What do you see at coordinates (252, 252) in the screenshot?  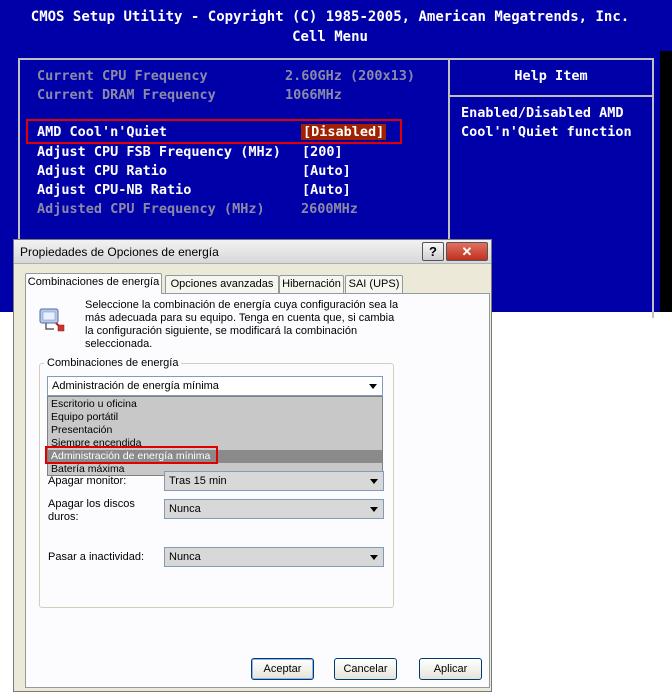 I see `dialog-titlebar: Propiedades de Opciones de energía ? ✕` at bounding box center [252, 252].